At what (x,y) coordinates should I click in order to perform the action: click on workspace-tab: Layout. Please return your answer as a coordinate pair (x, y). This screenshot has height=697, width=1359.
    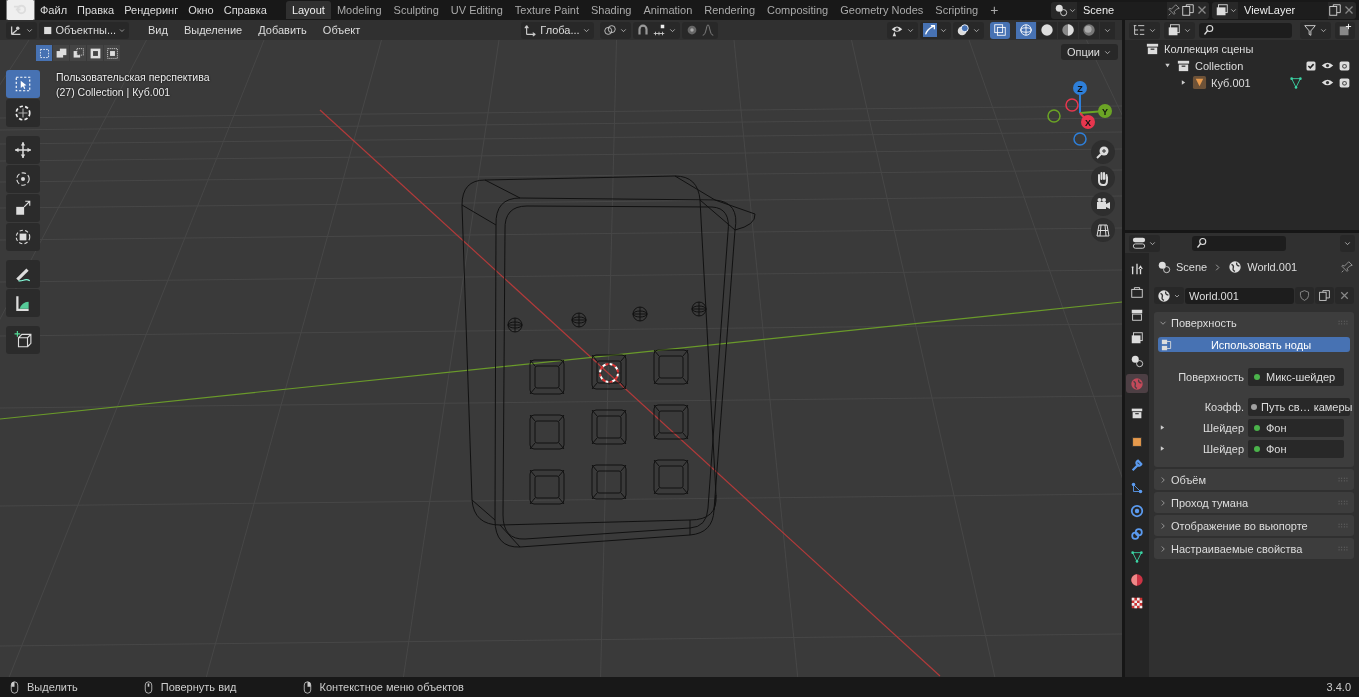
    Looking at the image, I should click on (308, 10).